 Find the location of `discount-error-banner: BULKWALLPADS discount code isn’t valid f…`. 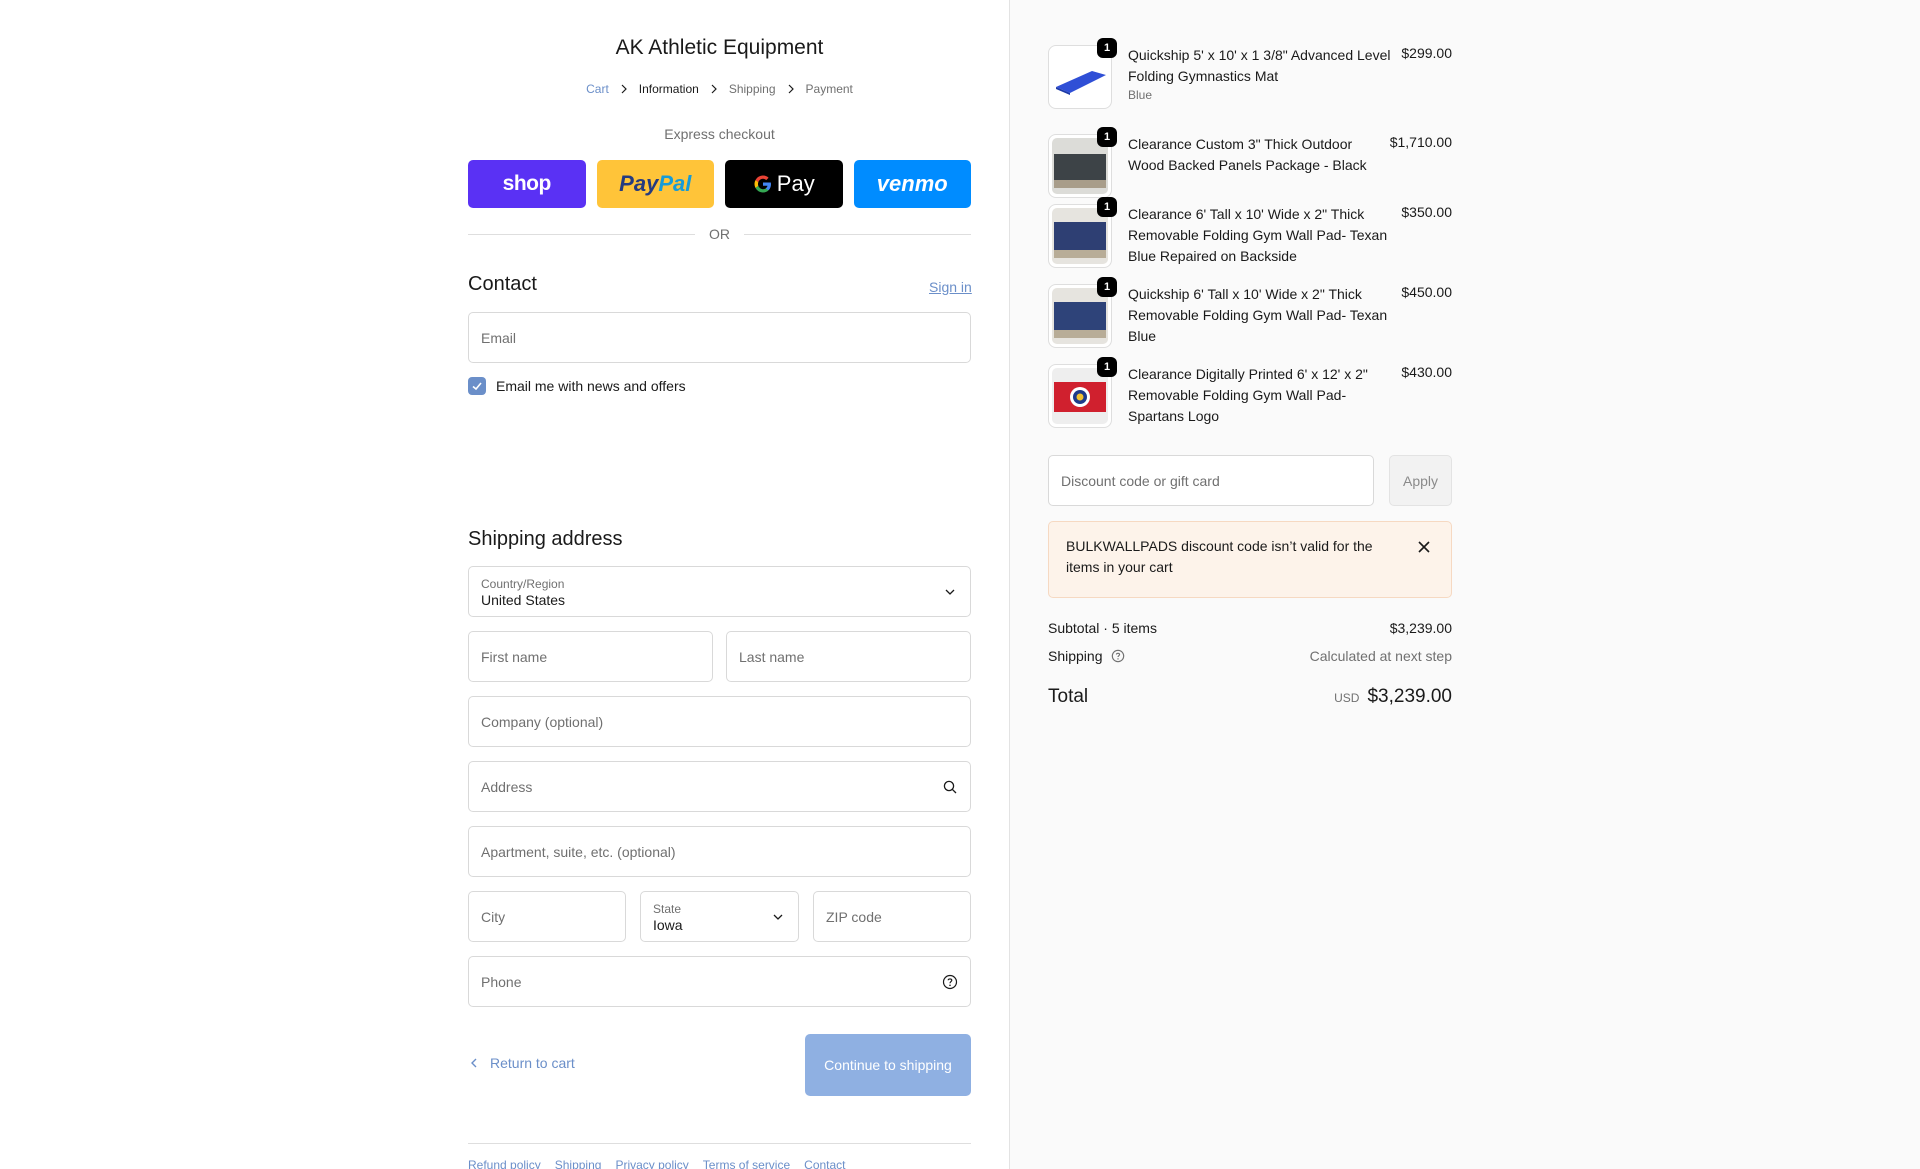

discount-error-banner: BULKWALLPADS discount code isn’t valid f… is located at coordinates (1250, 559).